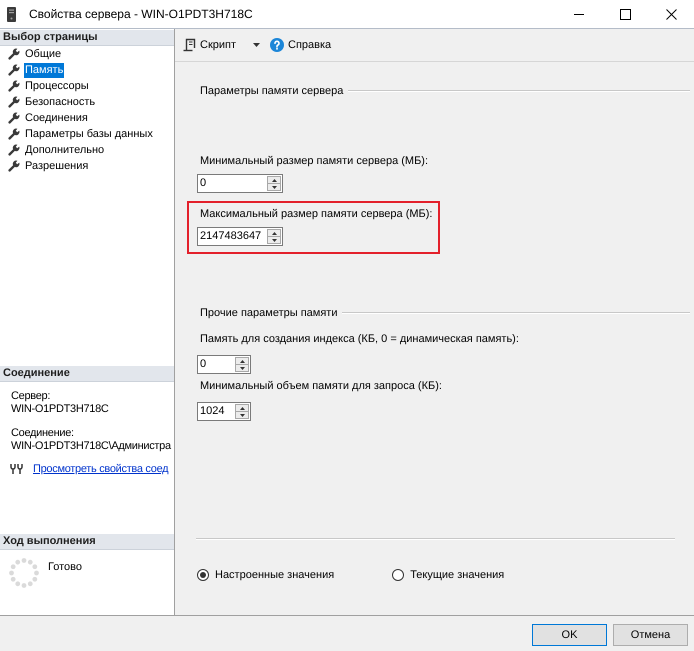 This screenshot has height=651, width=694. Describe the element at coordinates (650, 635) in the screenshot. I see `dialog-button: Отмена` at that location.